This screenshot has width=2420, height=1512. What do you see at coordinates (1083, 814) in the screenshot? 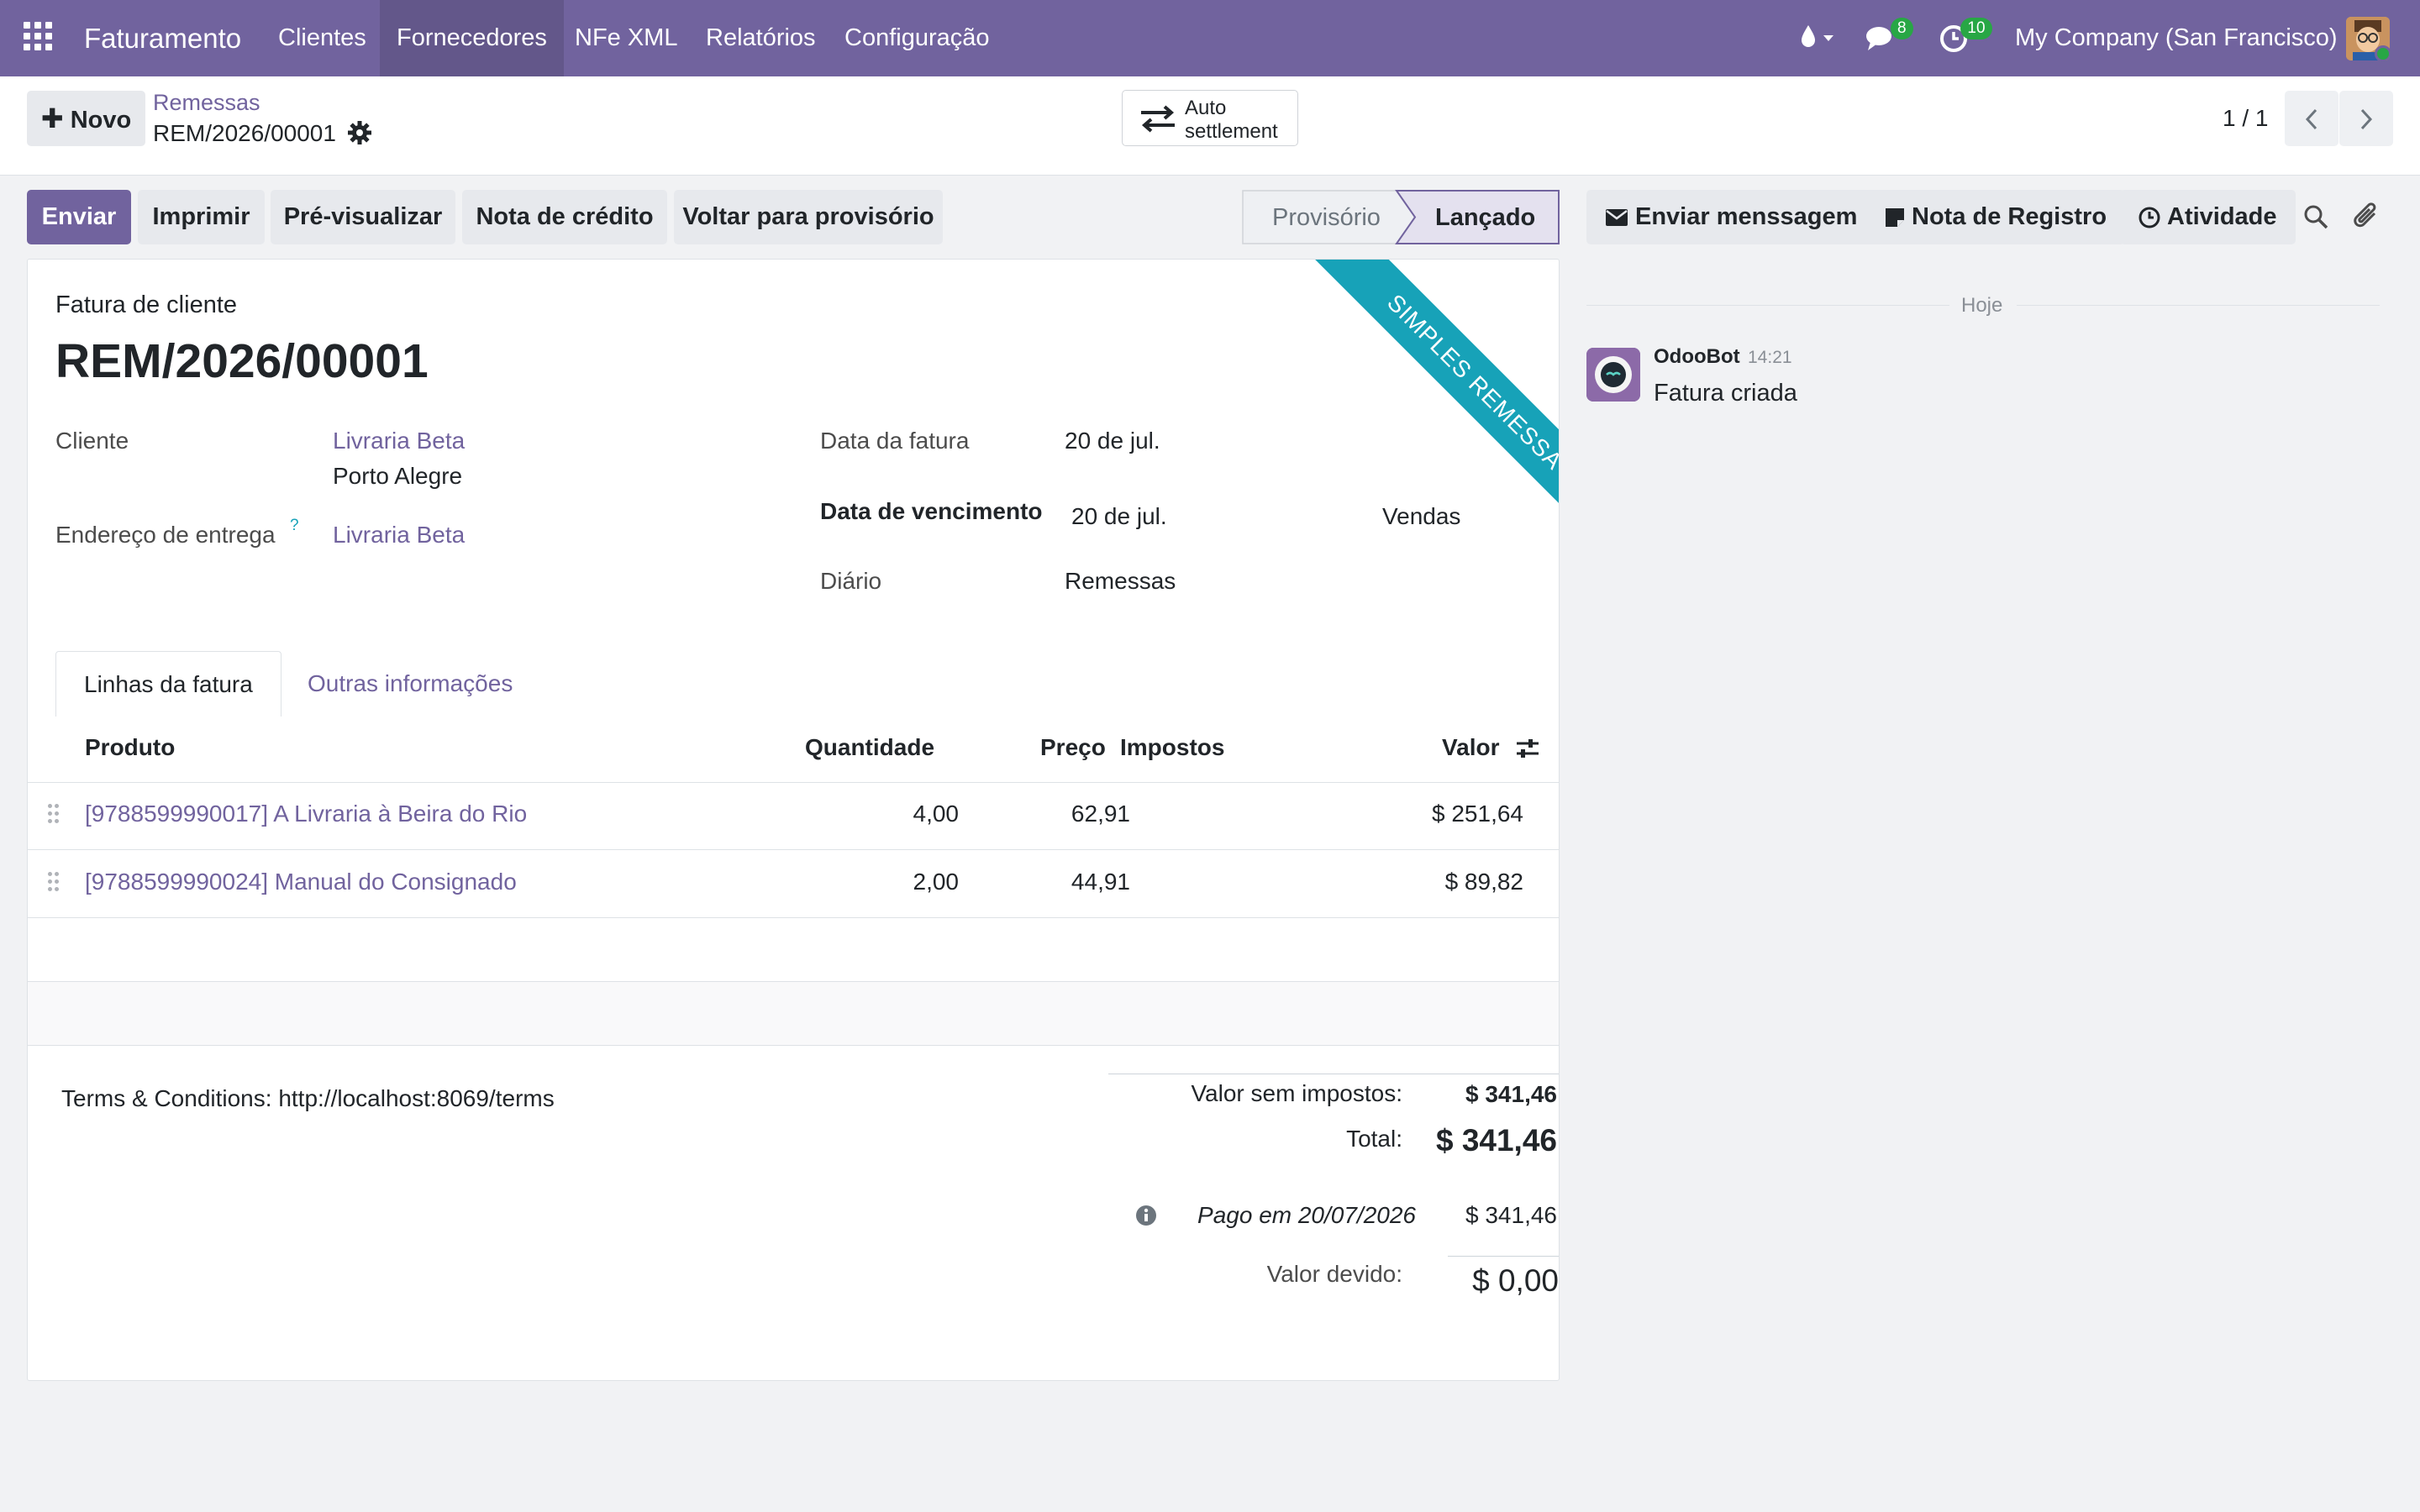
I see `line-price: 62,91` at bounding box center [1083, 814].